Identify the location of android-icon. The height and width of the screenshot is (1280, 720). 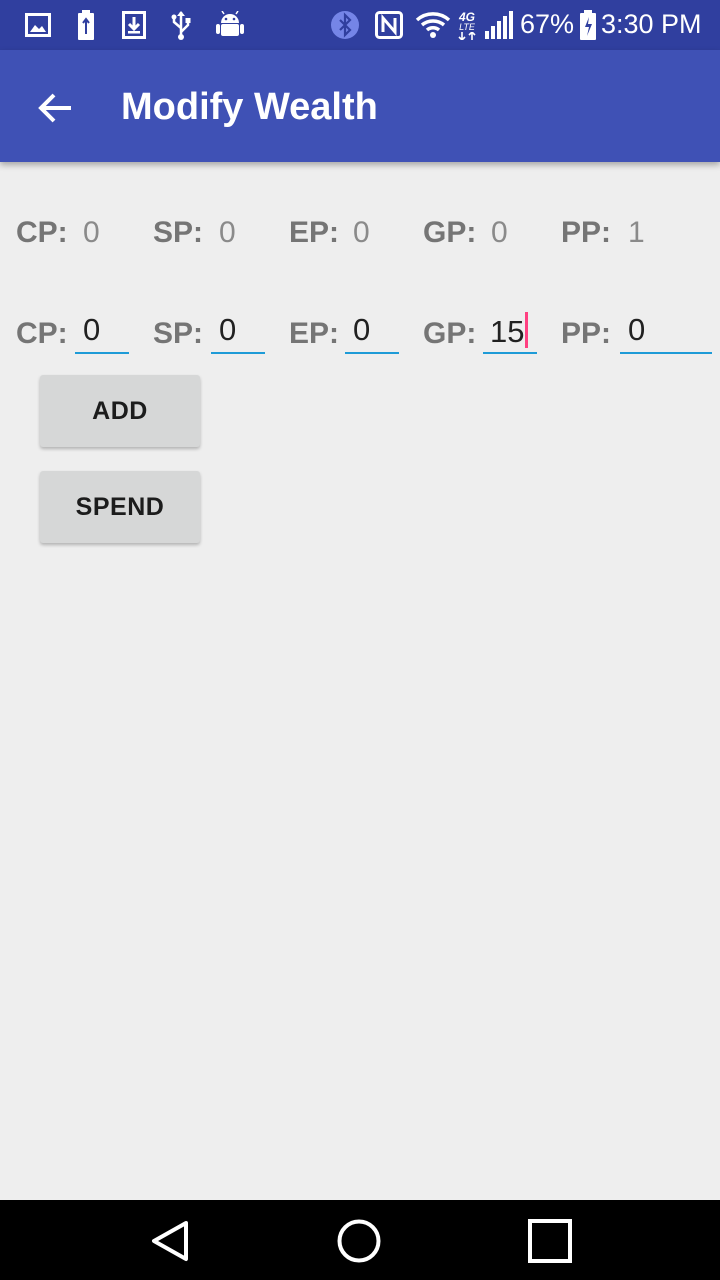
(230, 25).